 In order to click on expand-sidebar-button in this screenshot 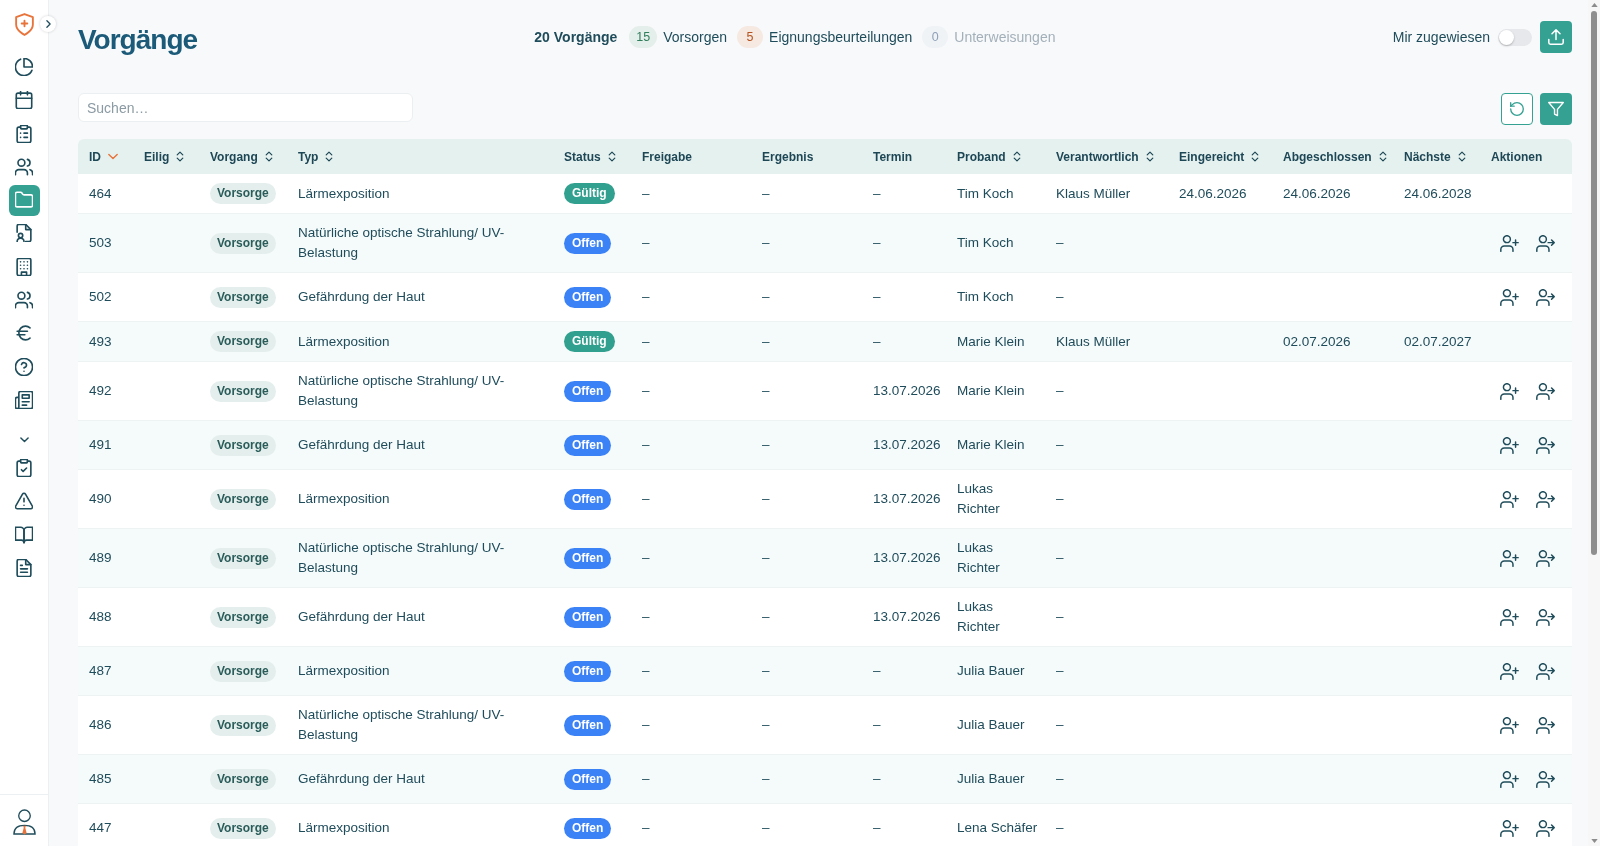, I will do `click(48, 24)`.